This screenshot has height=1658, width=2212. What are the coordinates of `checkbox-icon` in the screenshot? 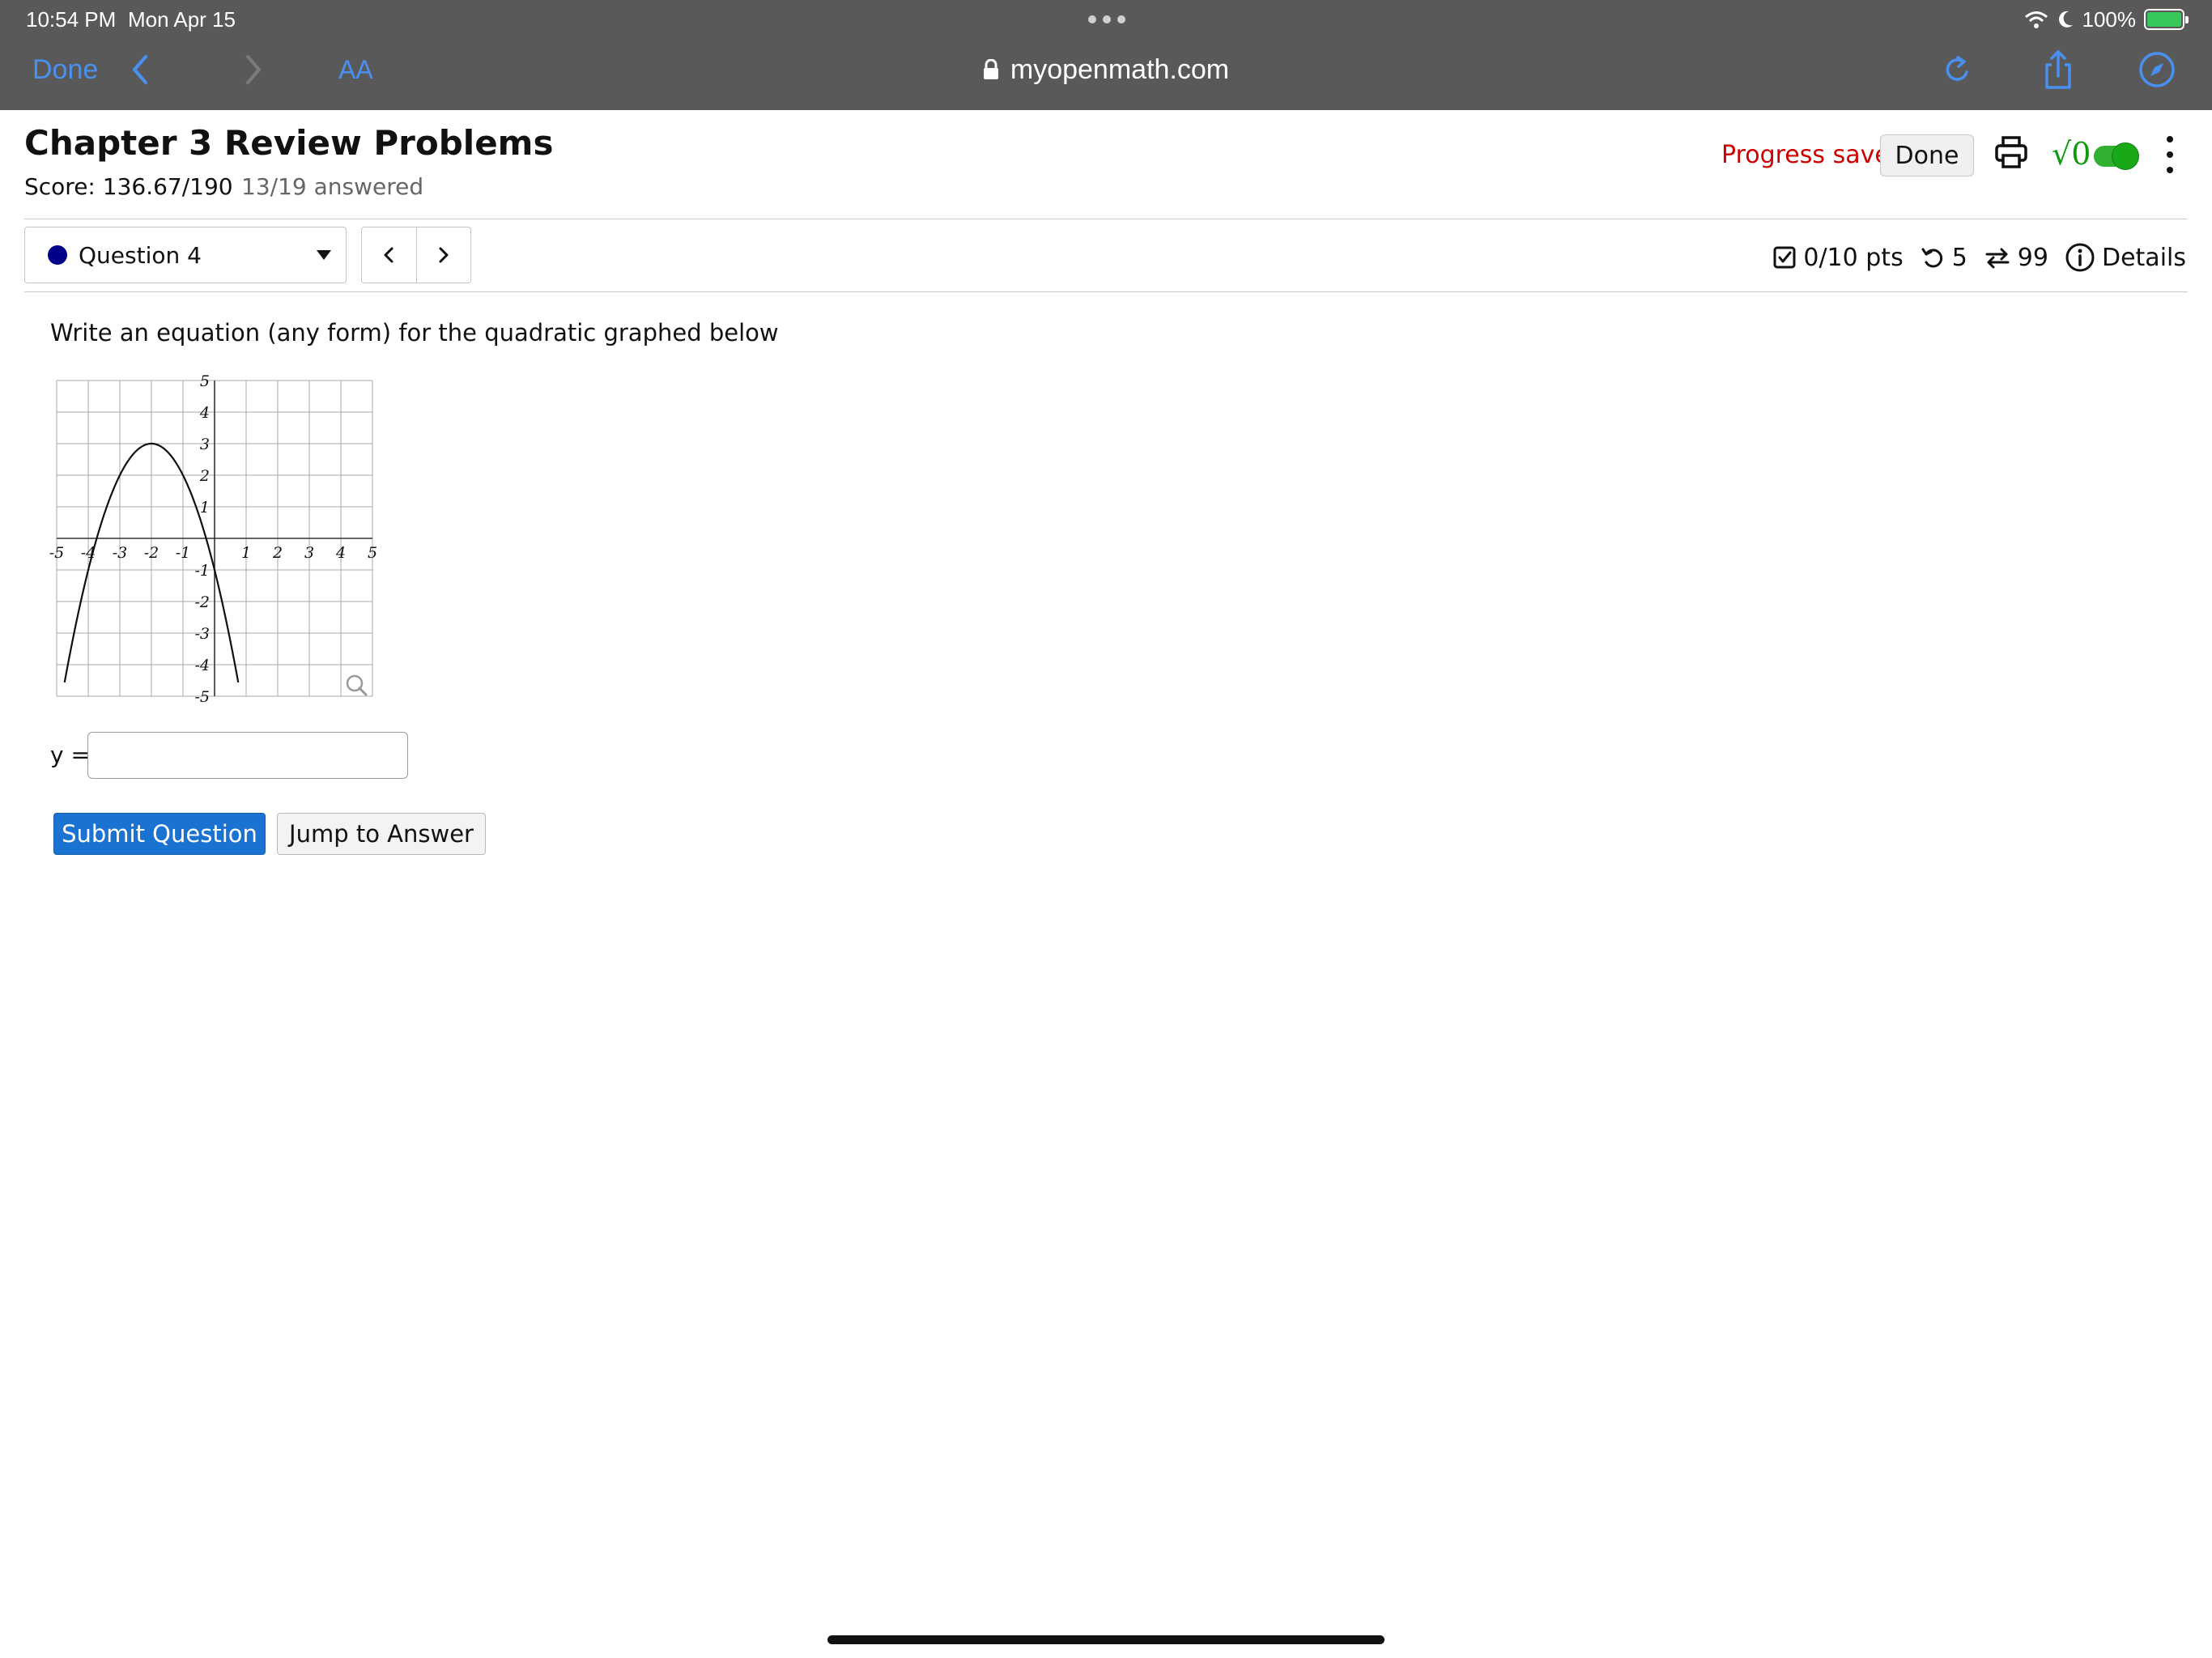 It's located at (1784, 257).